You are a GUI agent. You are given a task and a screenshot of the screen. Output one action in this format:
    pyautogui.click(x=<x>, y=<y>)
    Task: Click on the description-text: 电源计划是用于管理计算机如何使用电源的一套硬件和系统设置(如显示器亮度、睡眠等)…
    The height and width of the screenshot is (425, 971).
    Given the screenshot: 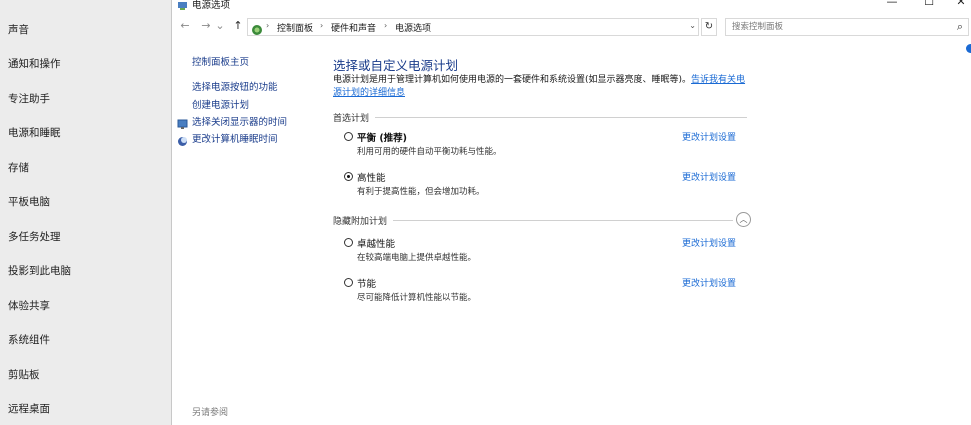 What is the action you would take?
    pyautogui.click(x=512, y=80)
    